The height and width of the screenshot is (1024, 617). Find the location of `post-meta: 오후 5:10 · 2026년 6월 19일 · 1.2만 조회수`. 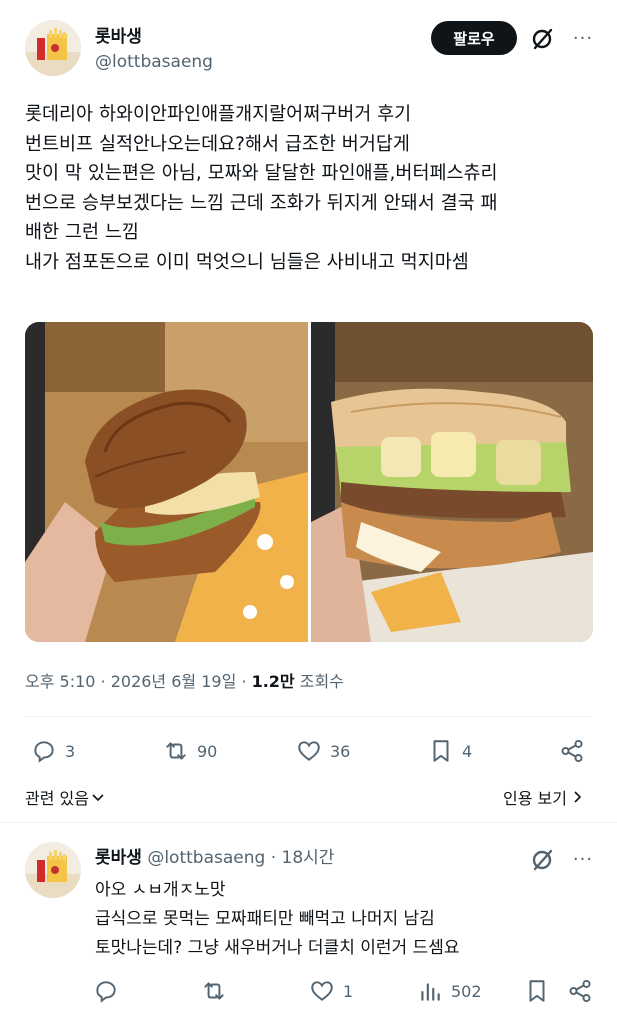

post-meta: 오후 5:10 · 2026년 6월 19일 · 1.2만 조회수 is located at coordinates (184, 680).